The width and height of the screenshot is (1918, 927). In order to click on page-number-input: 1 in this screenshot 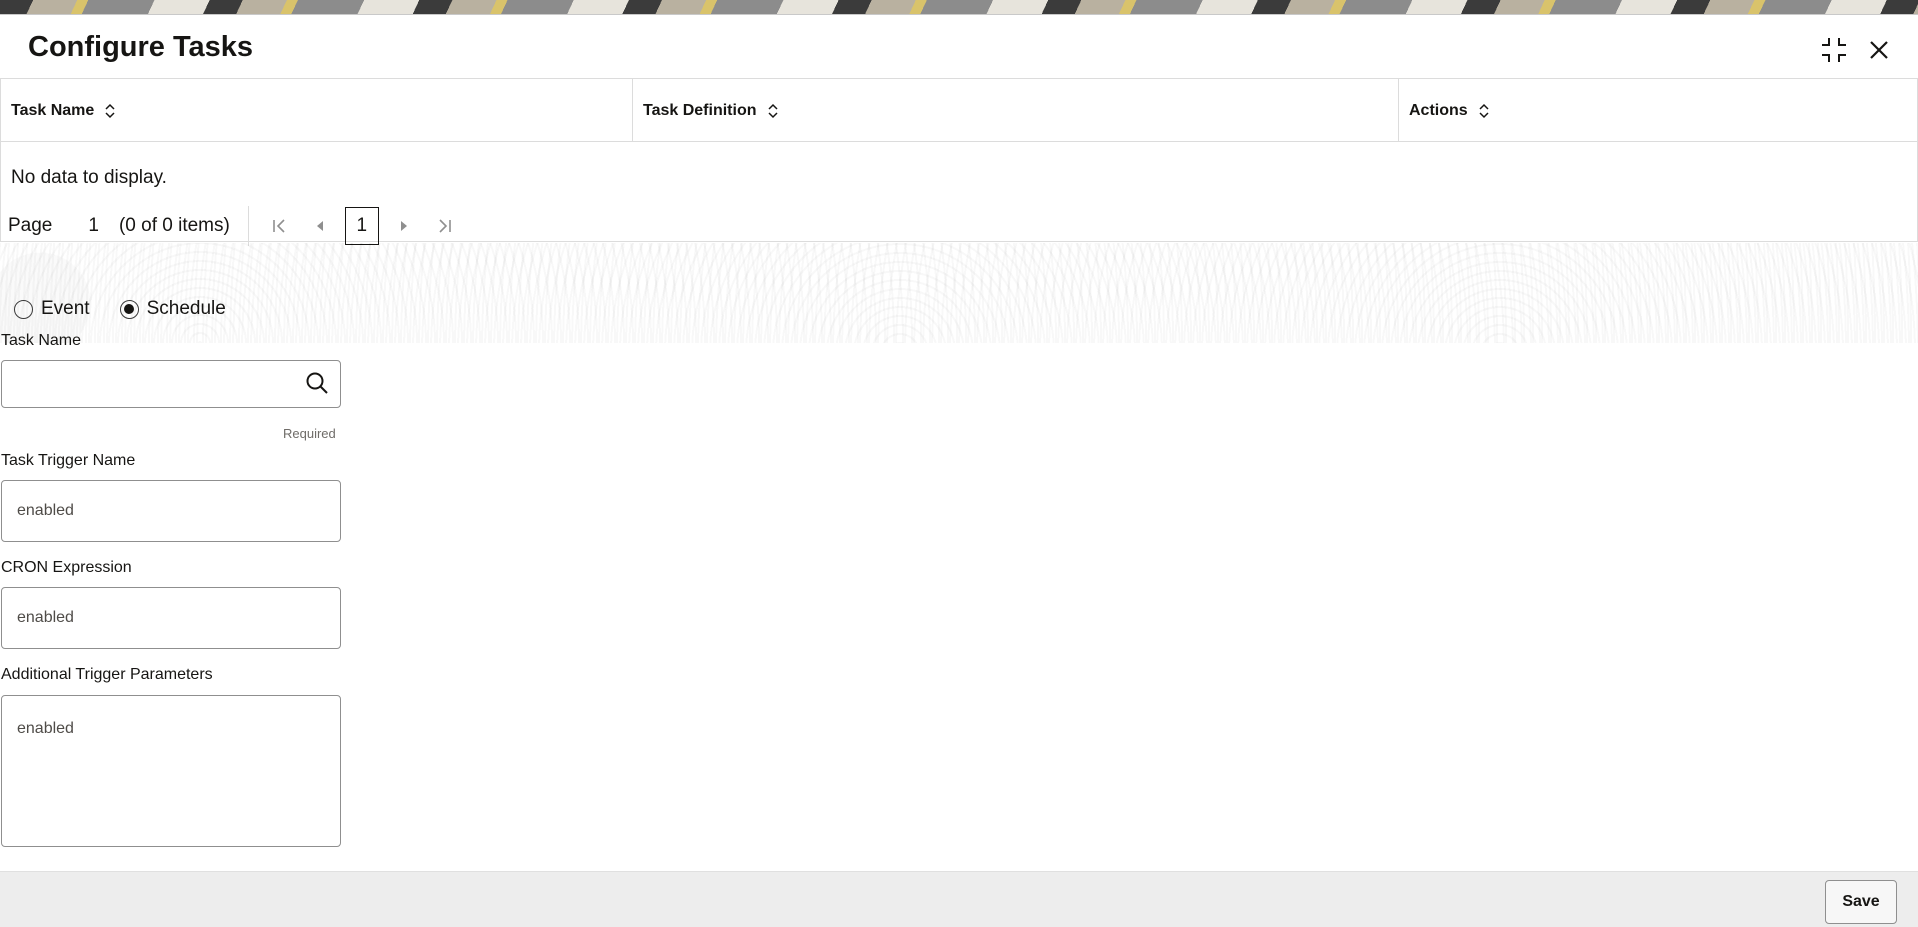, I will do `click(93, 226)`.